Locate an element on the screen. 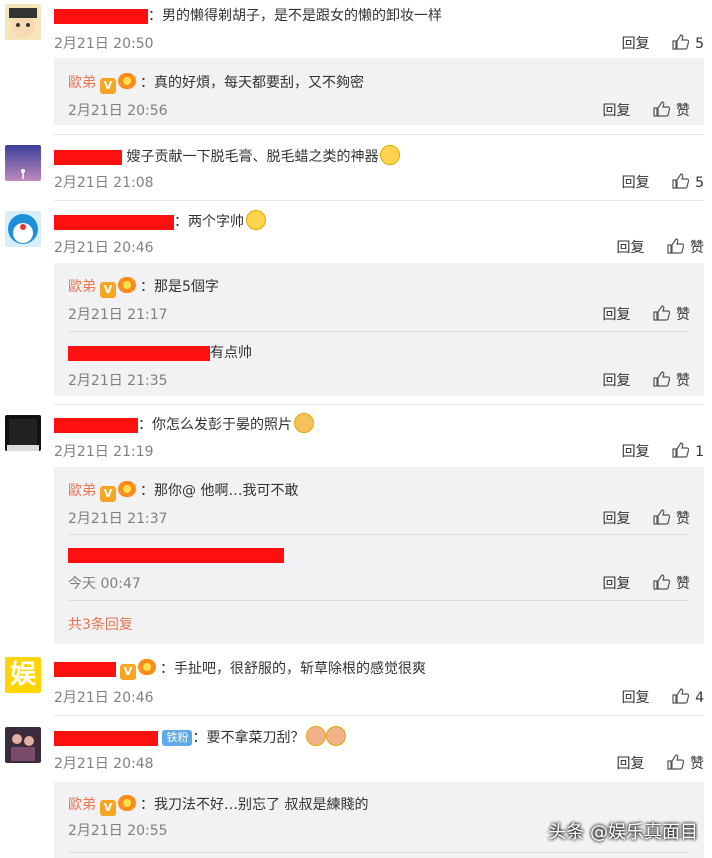  reply is located at coordinates (378, 555).